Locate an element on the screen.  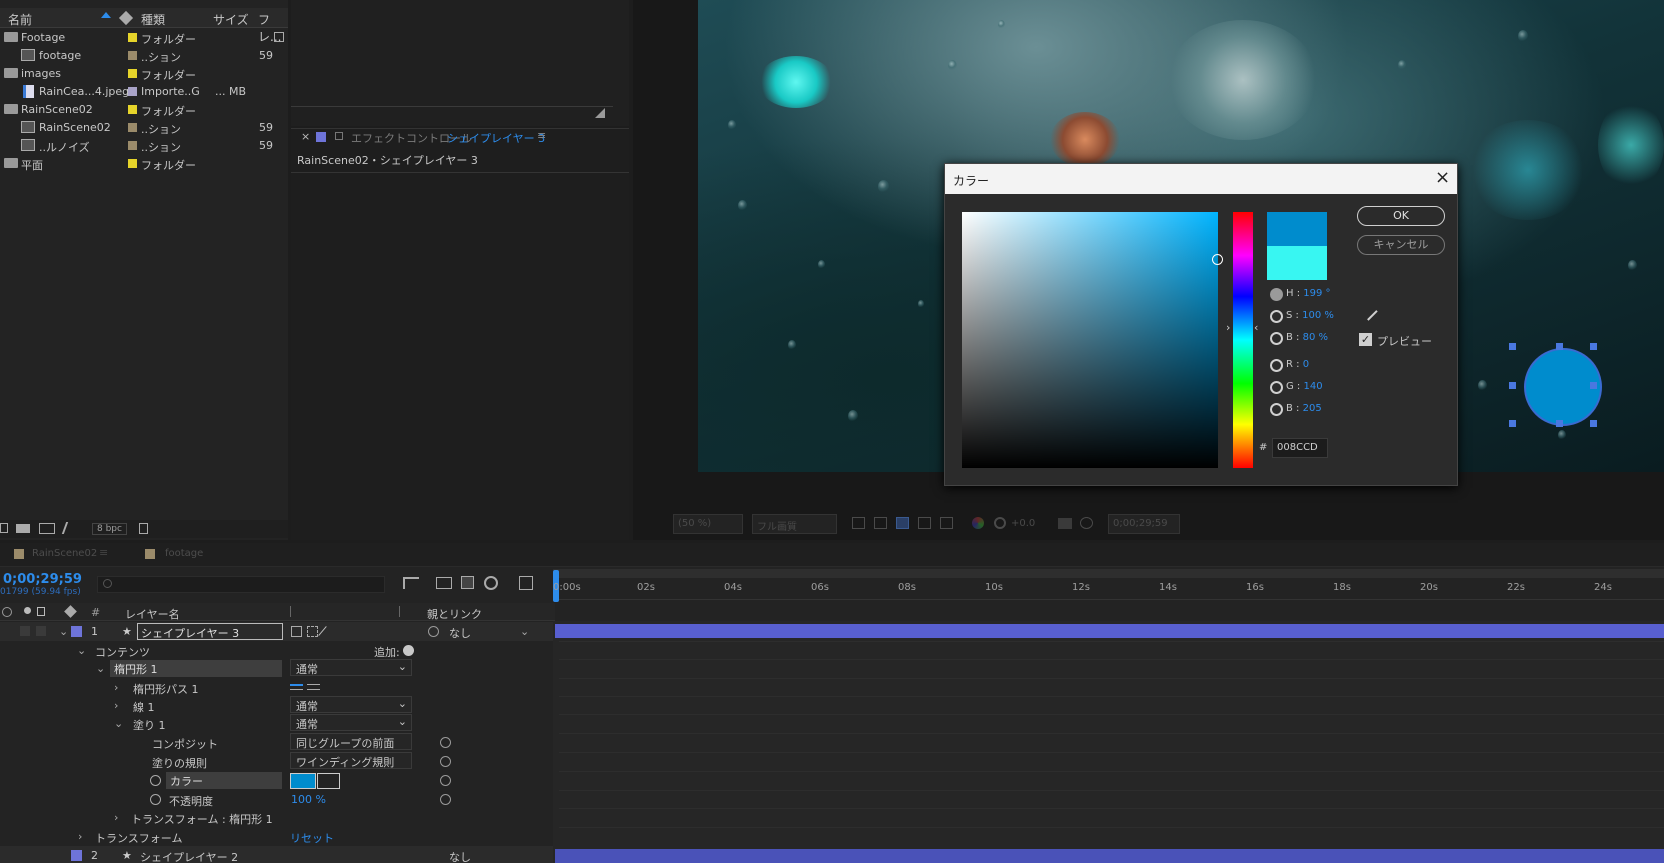
h-radio is located at coordinates (1276, 294).